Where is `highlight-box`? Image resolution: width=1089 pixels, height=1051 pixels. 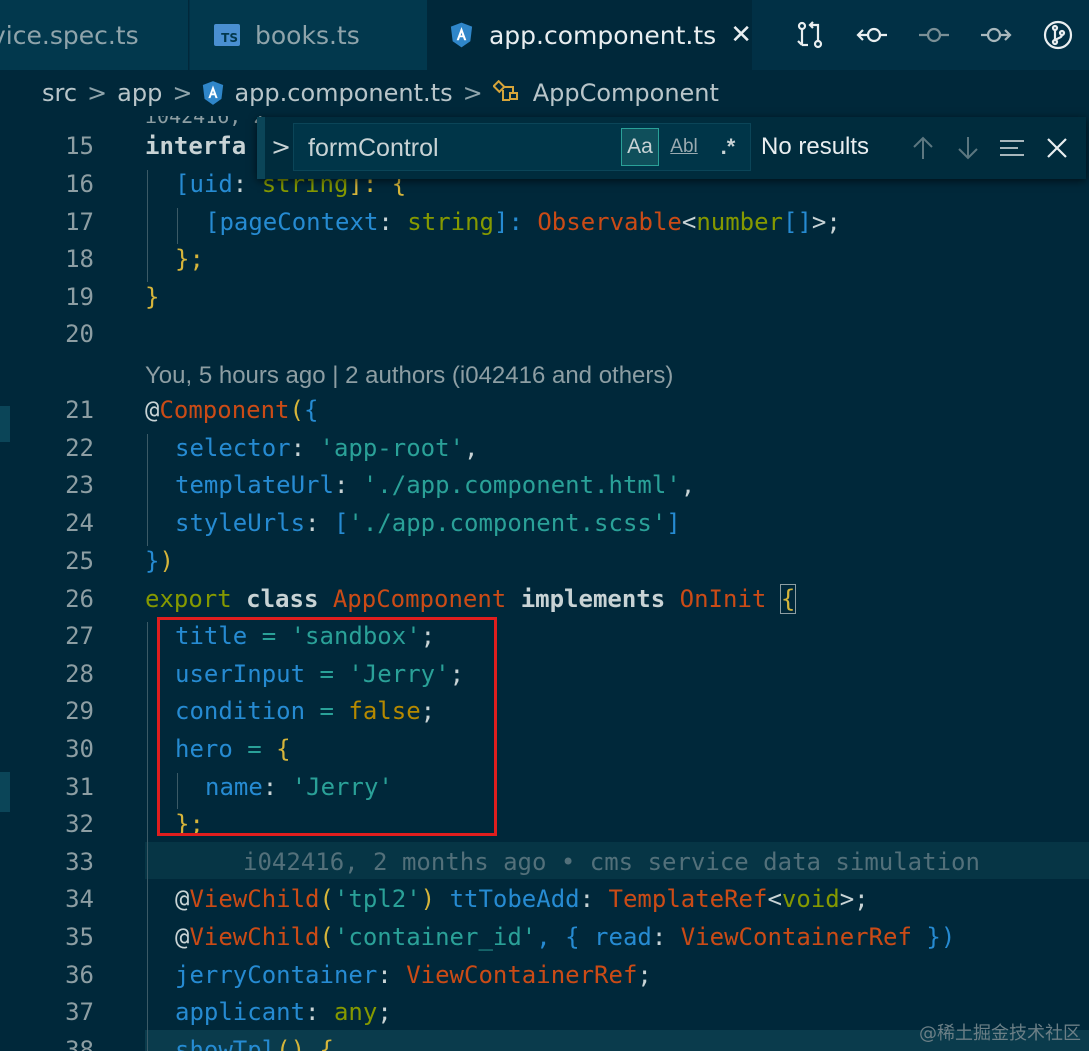 highlight-box is located at coordinates (327, 726).